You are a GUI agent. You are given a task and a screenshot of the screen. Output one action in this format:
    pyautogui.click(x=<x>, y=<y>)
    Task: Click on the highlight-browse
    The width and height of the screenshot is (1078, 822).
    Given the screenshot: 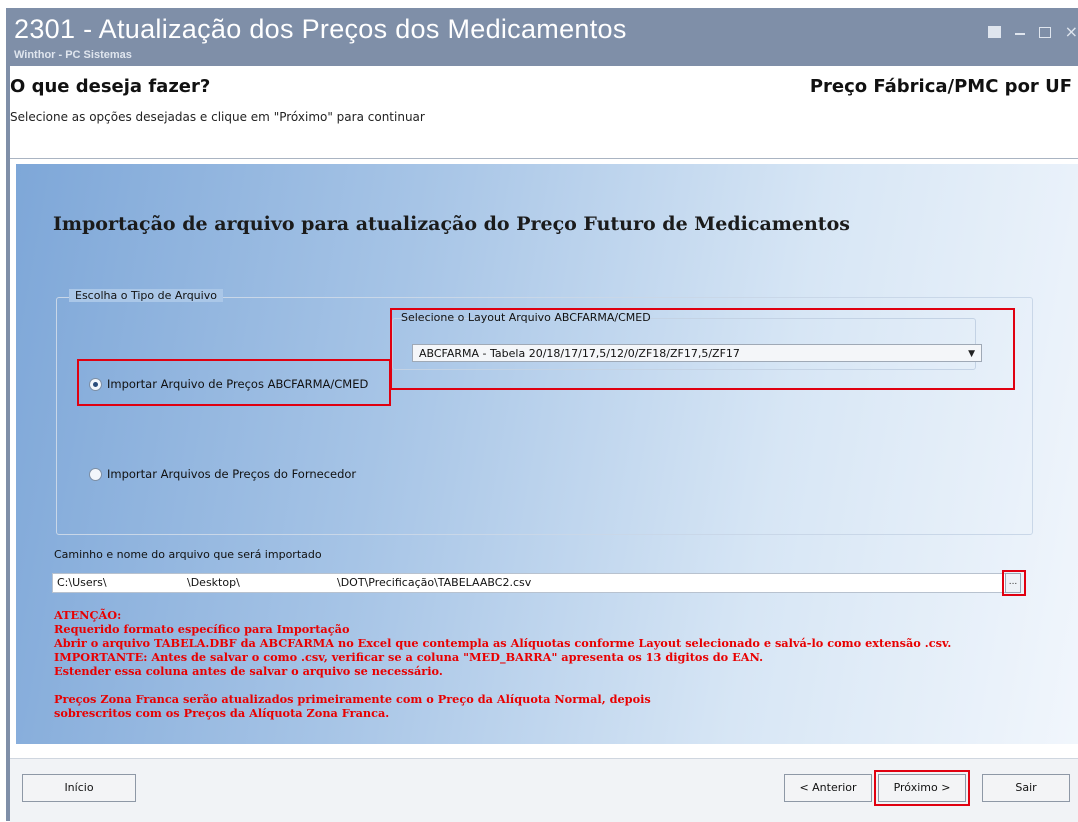 What is the action you would take?
    pyautogui.click(x=1014, y=583)
    